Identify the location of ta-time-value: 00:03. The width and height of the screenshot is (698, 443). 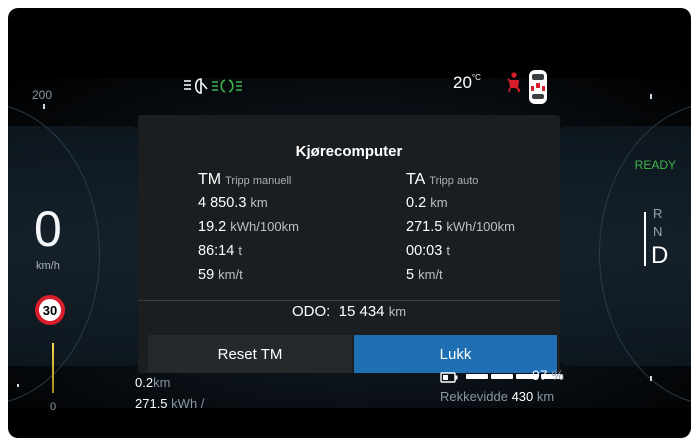
(424, 251).